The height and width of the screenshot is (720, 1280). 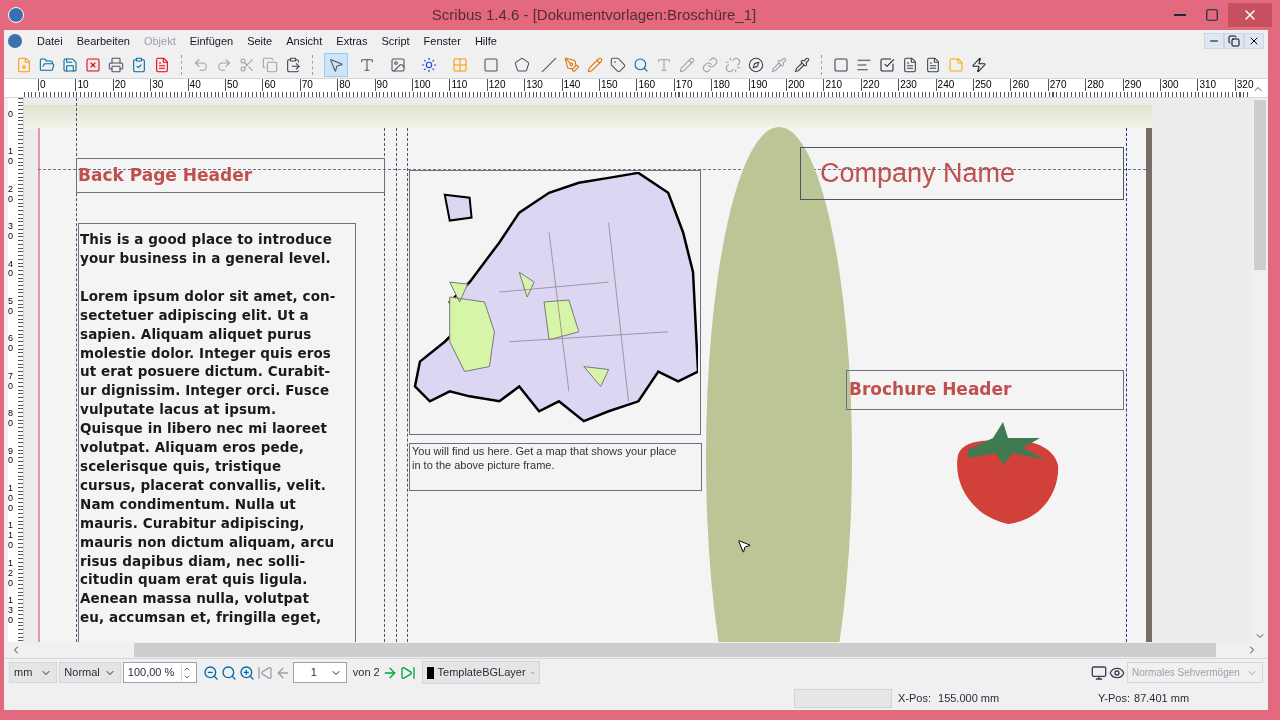 I want to click on zoom-in-icon, so click(x=246, y=672).